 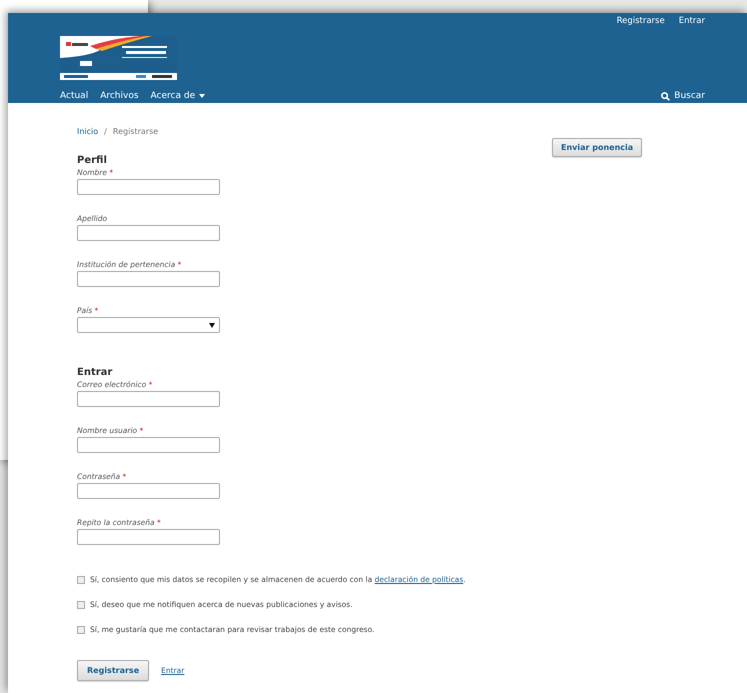 I want to click on breadcrumb-link: Inicio, so click(x=87, y=131).